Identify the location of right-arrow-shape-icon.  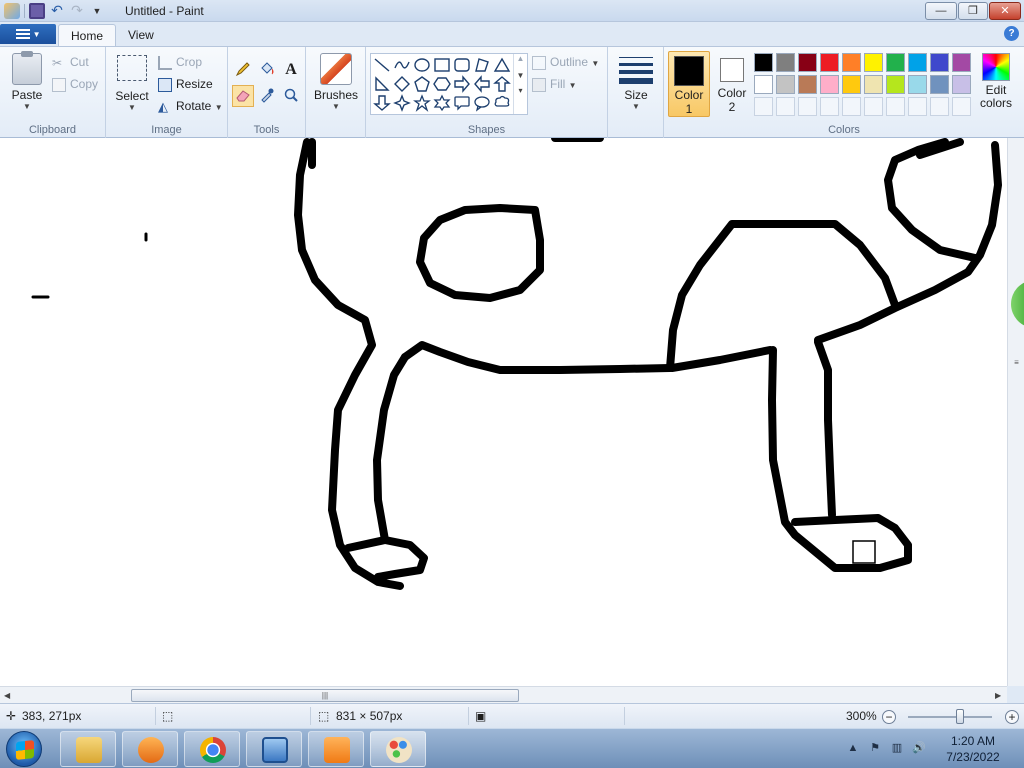
(462, 84).